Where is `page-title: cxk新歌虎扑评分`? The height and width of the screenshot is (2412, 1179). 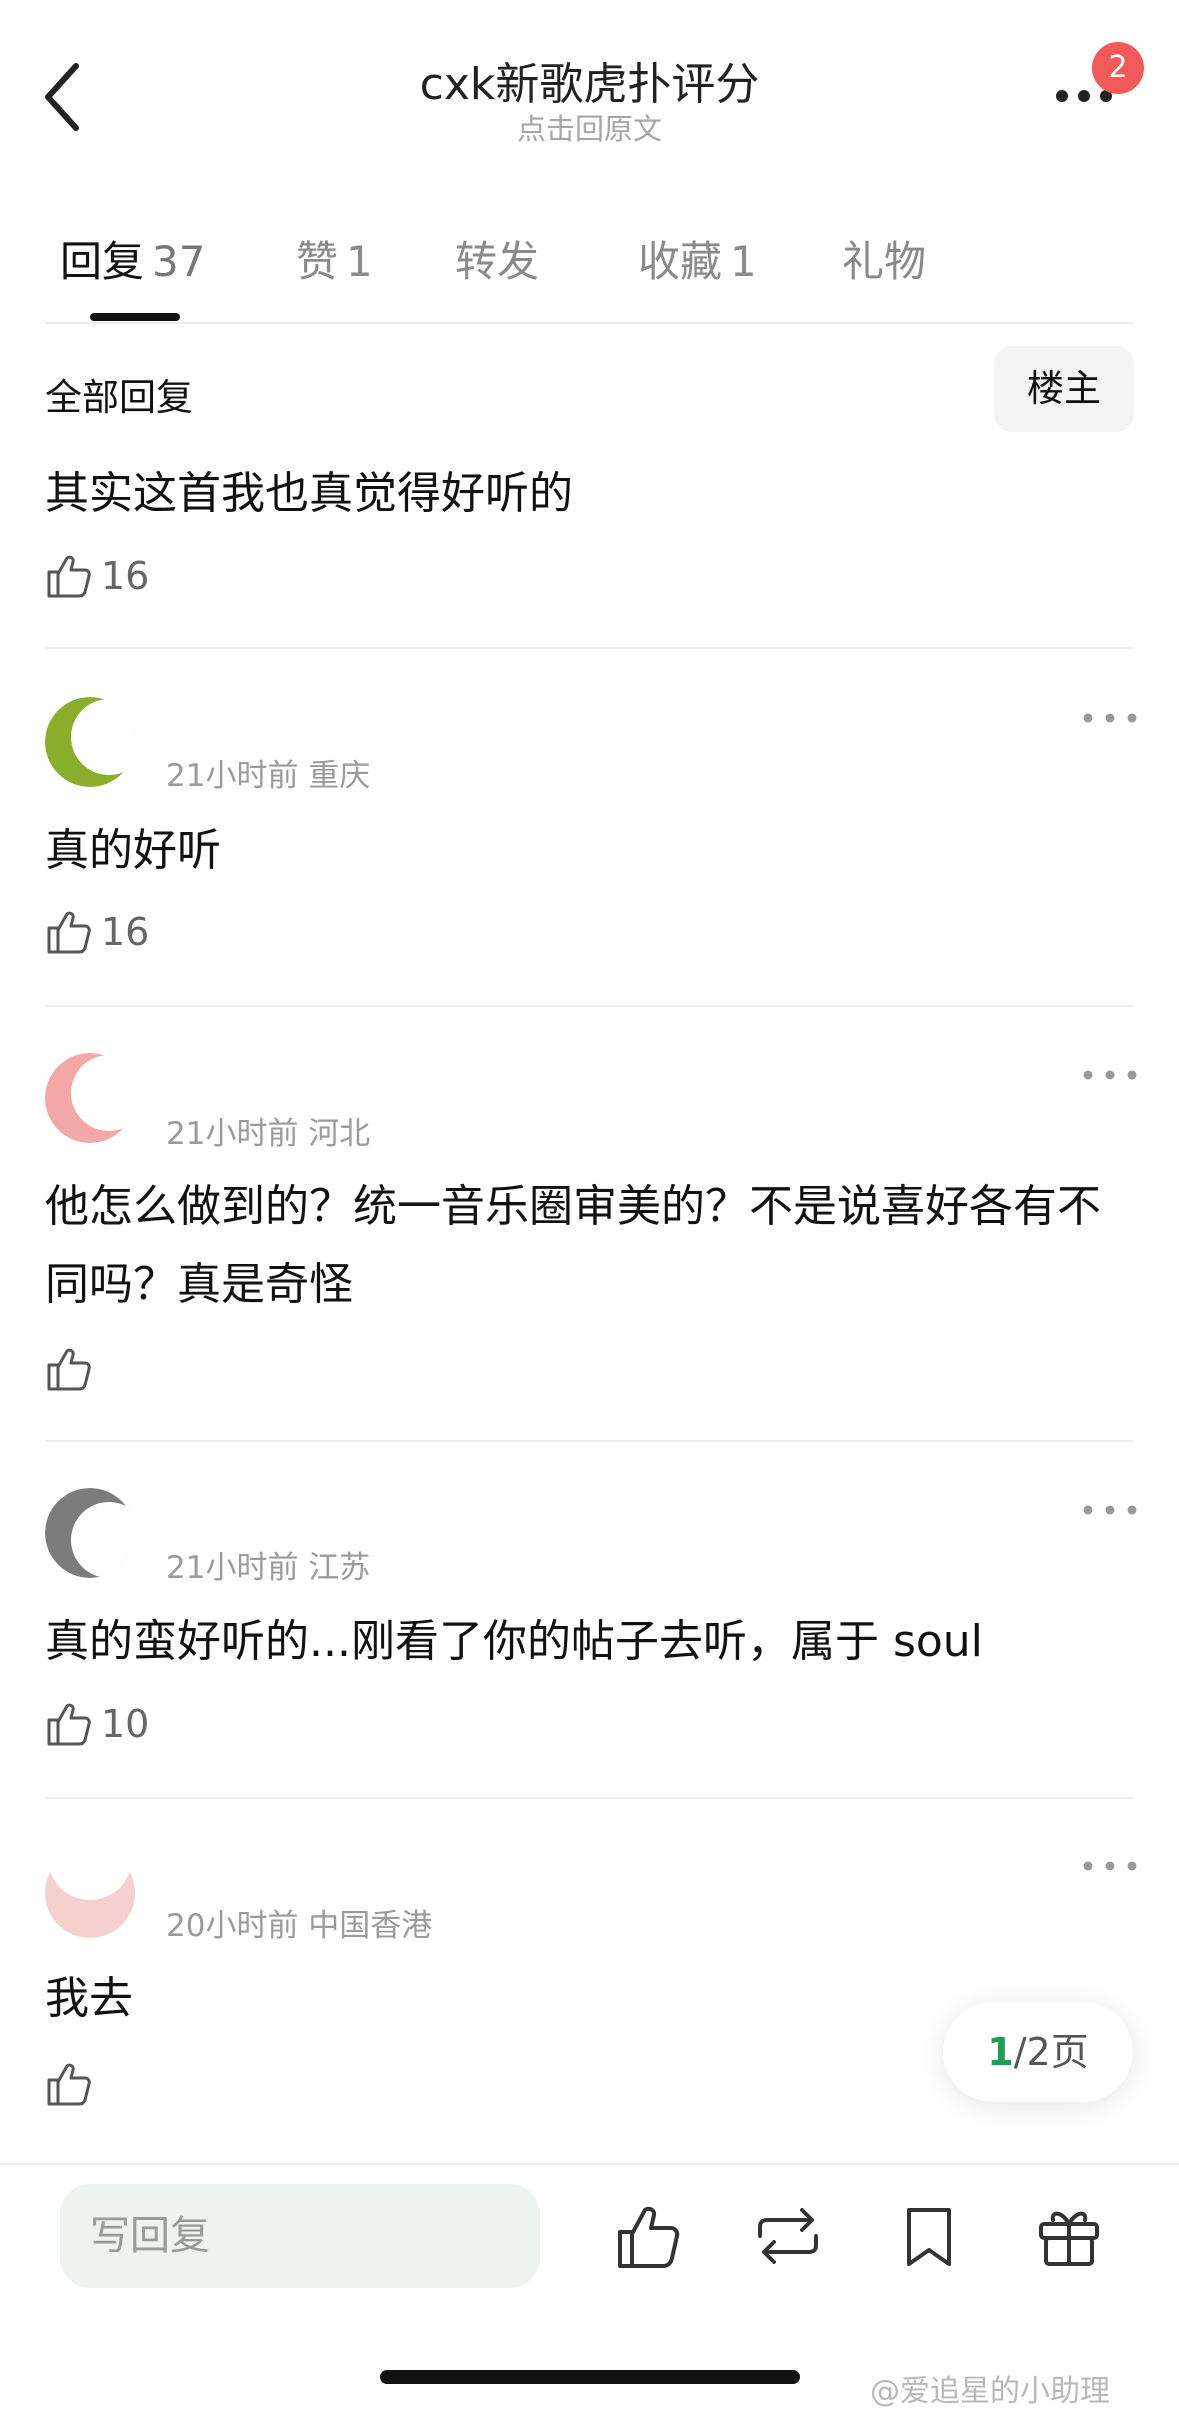
page-title: cxk新歌虎扑评分 is located at coordinates (589, 84).